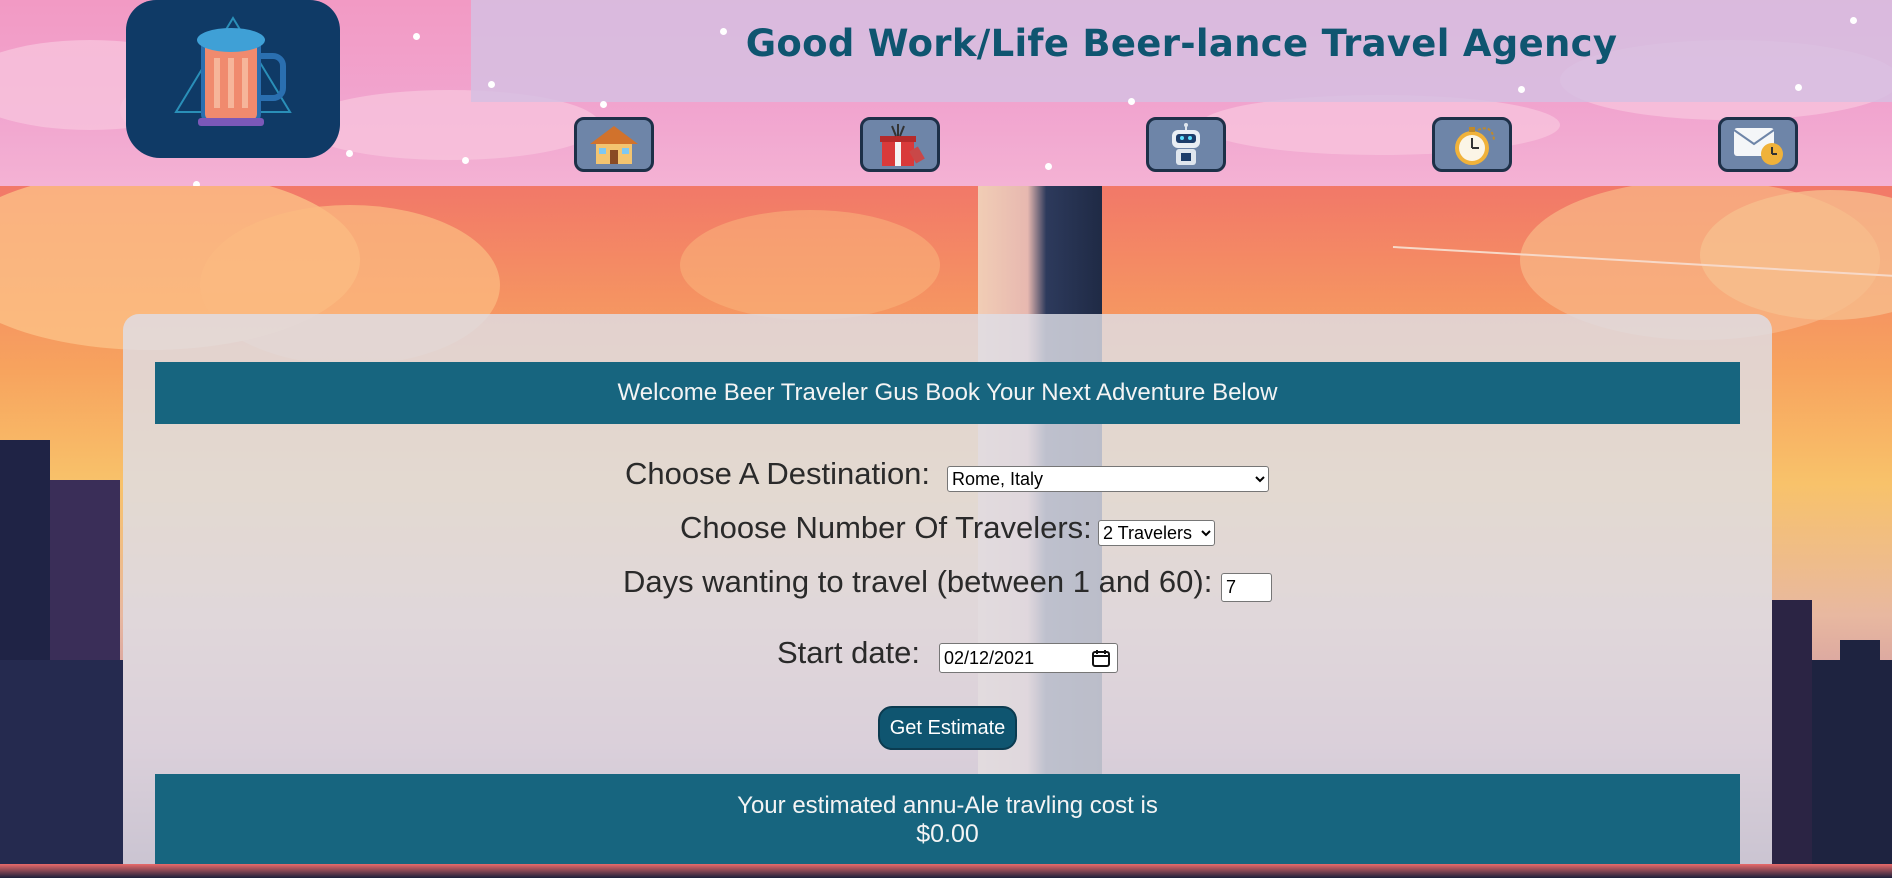  I want to click on get-estimate-button: Get Estimate, so click(947, 728).